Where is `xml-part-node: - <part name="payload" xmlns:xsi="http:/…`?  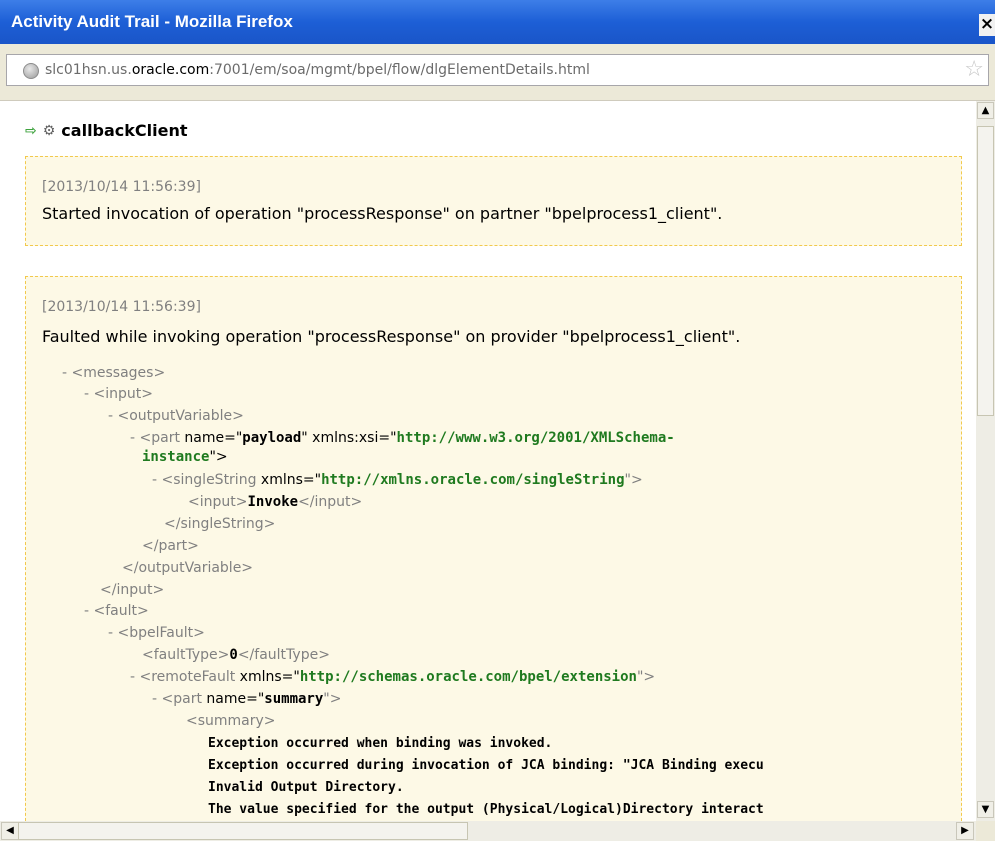
xml-part-node: - <part name="payload" xmlns:xsi="http:/… is located at coordinates (402, 438).